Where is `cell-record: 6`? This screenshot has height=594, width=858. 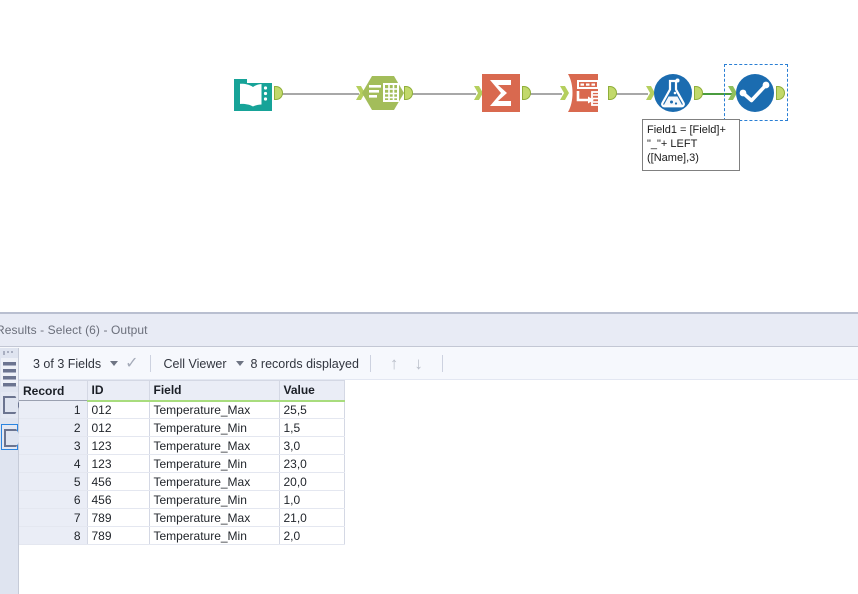 cell-record: 6 is located at coordinates (53, 499).